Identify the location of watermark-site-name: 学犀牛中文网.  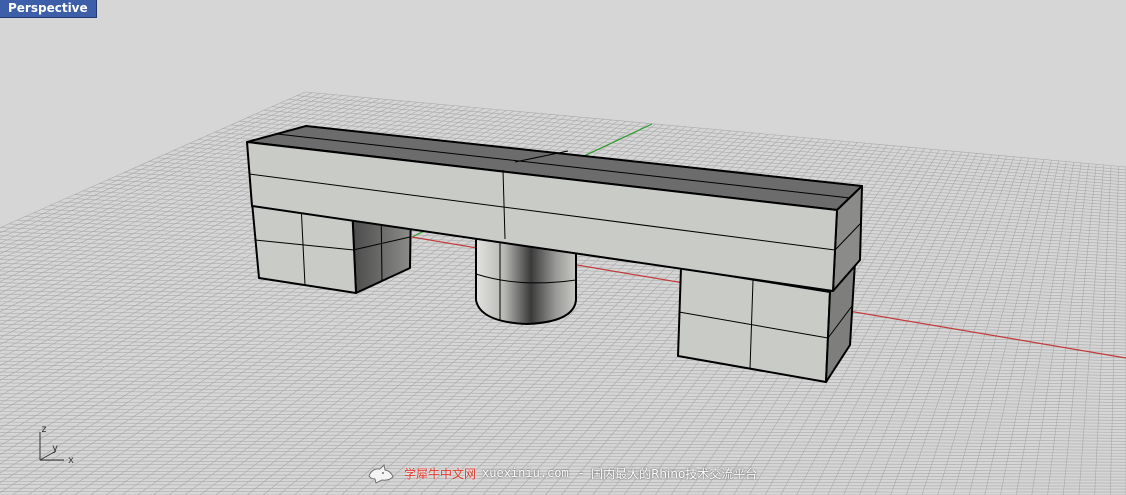
(440, 473).